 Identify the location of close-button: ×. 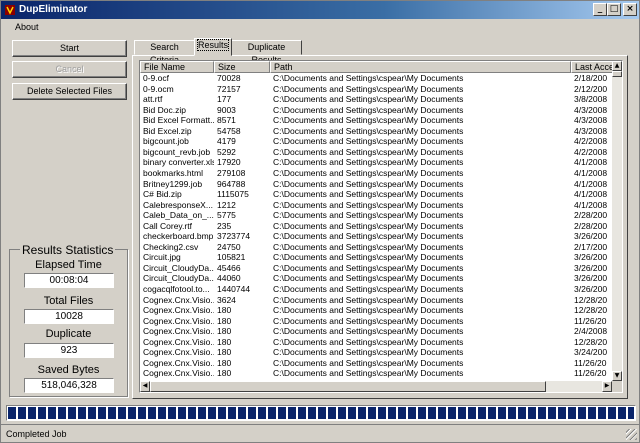
(630, 9).